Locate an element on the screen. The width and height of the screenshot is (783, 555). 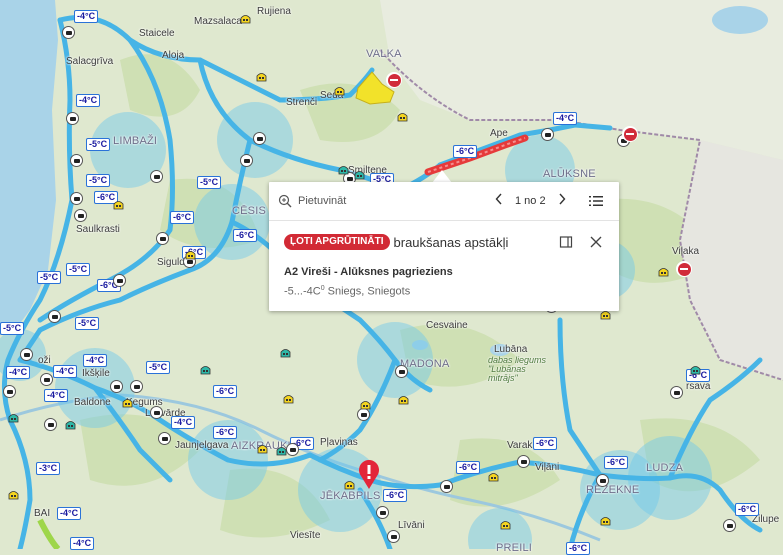
dock-button is located at coordinates (566, 242).